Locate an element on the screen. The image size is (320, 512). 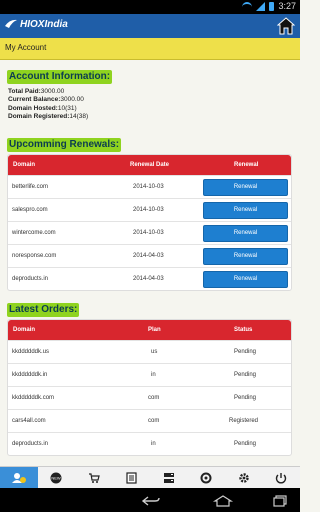
home-nav-button is located at coordinates (223, 503).